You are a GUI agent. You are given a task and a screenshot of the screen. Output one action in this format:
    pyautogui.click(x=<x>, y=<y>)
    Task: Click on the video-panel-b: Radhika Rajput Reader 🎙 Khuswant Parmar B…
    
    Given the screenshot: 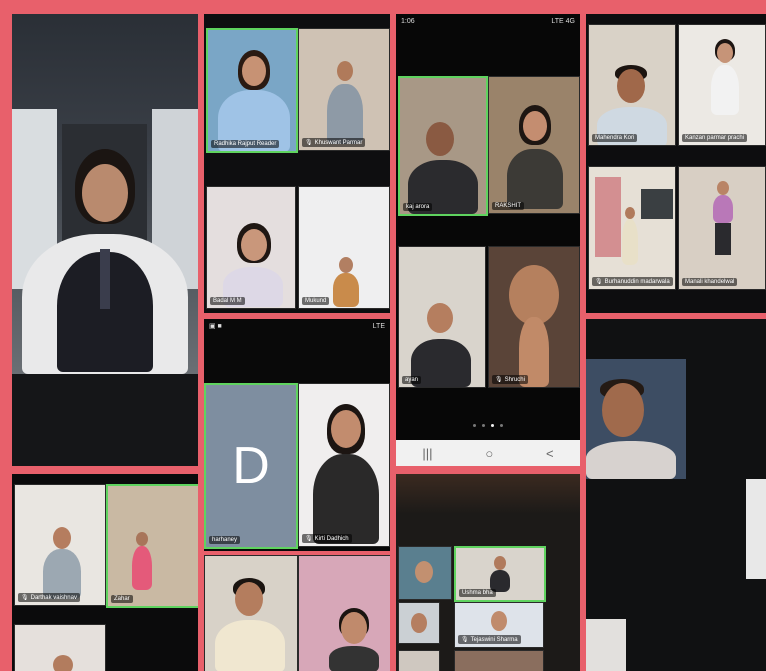 What is the action you would take?
    pyautogui.click(x=297, y=163)
    